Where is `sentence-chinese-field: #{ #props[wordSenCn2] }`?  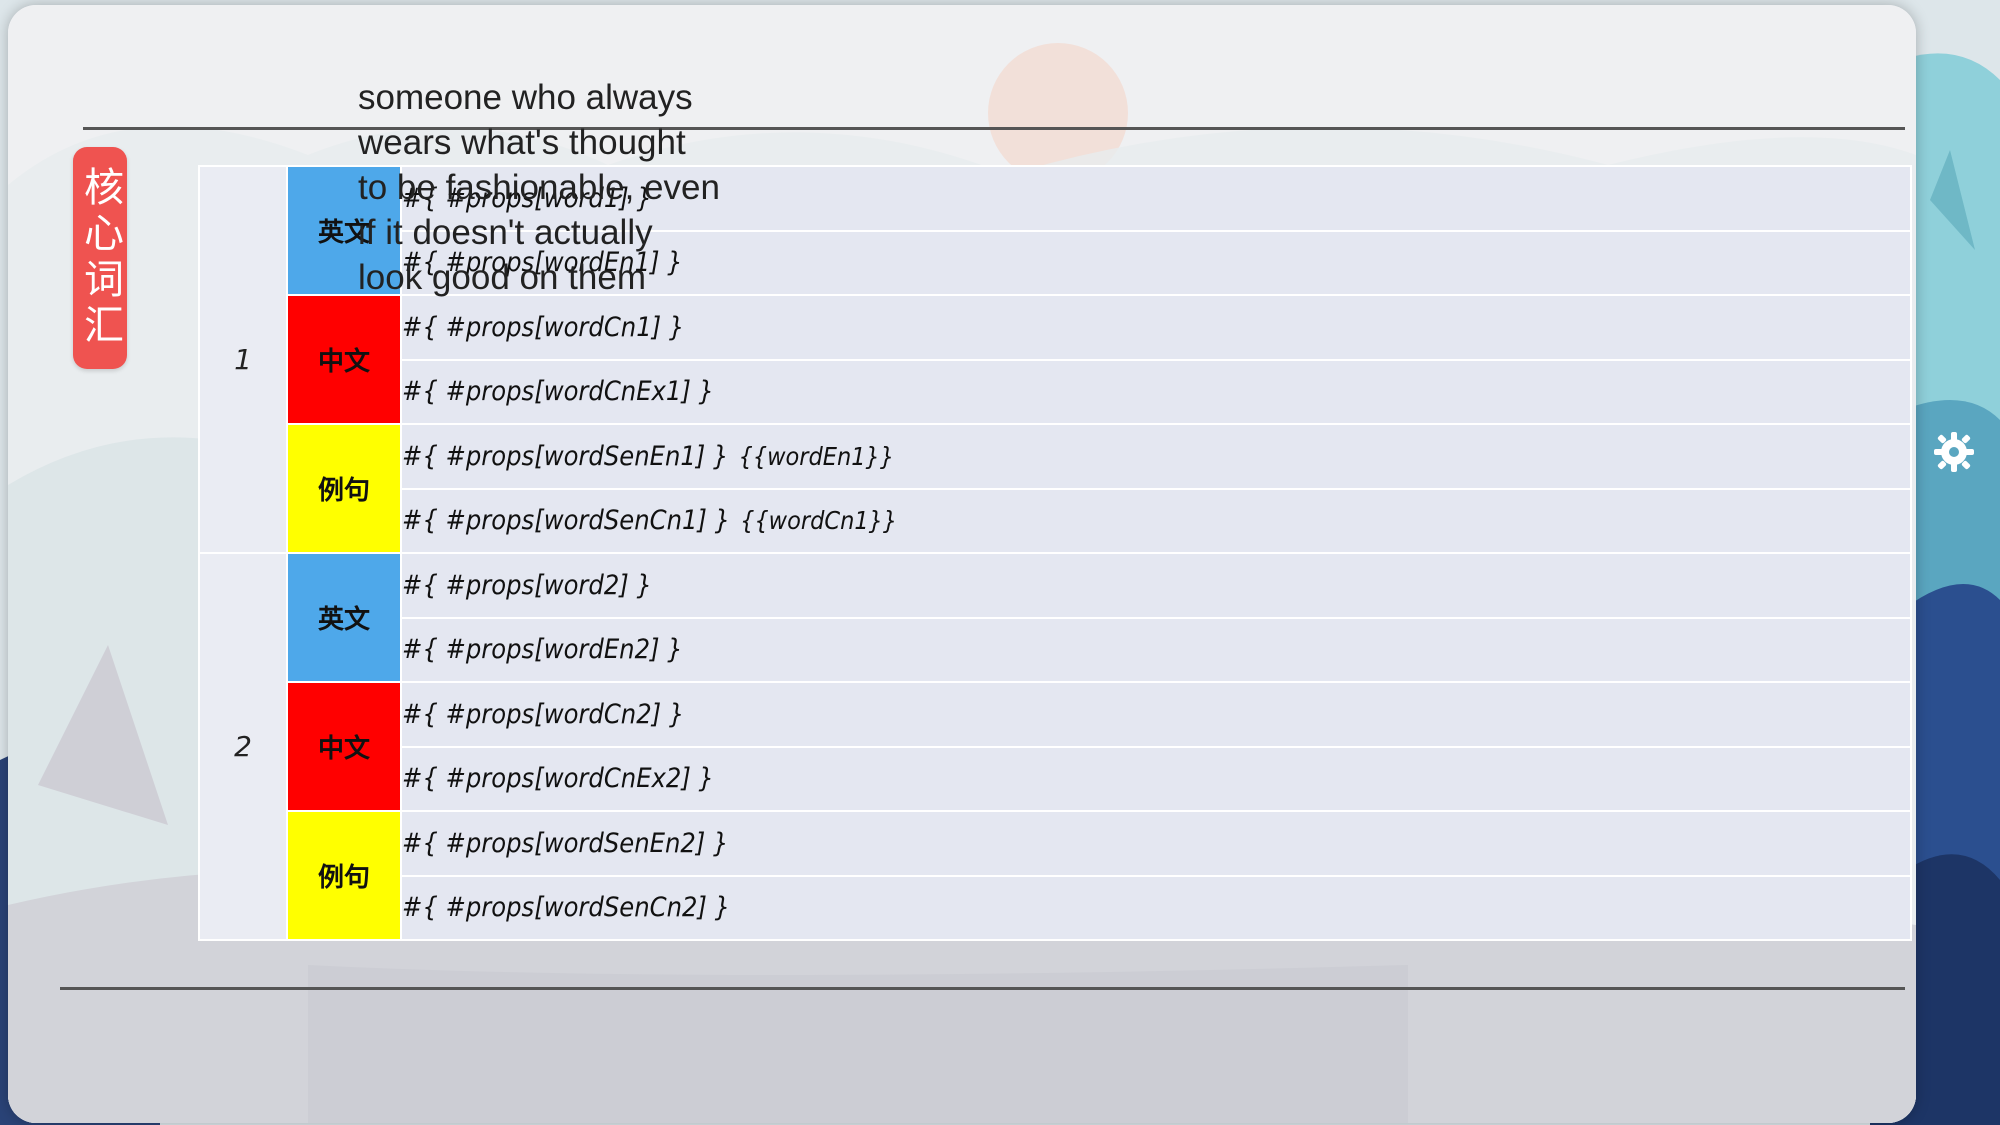
sentence-chinese-field: #{ #props[wordSenCn2] } is located at coordinates (1156, 907).